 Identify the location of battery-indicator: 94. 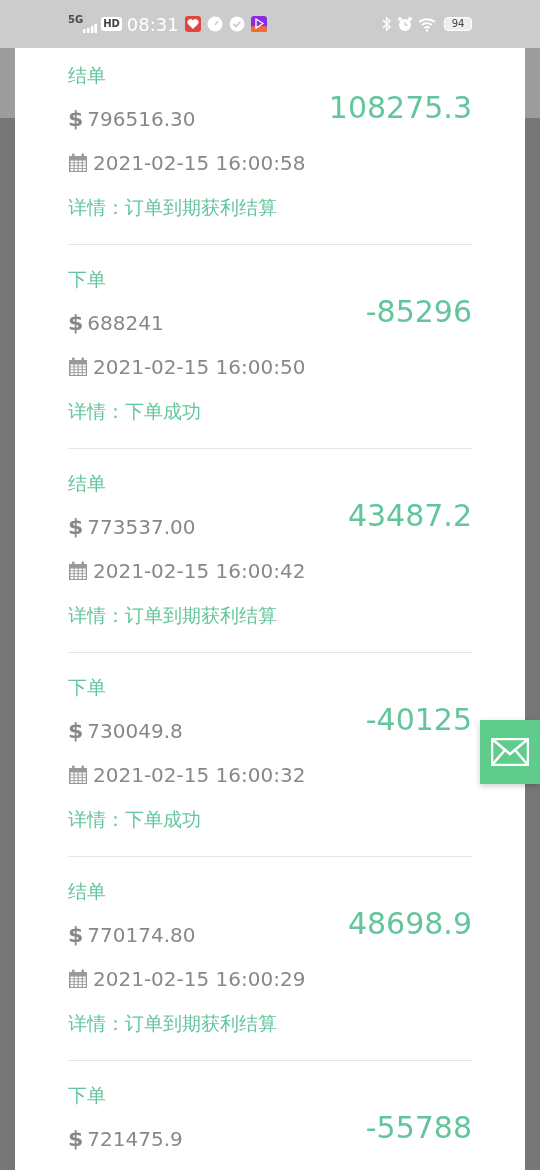
(458, 24).